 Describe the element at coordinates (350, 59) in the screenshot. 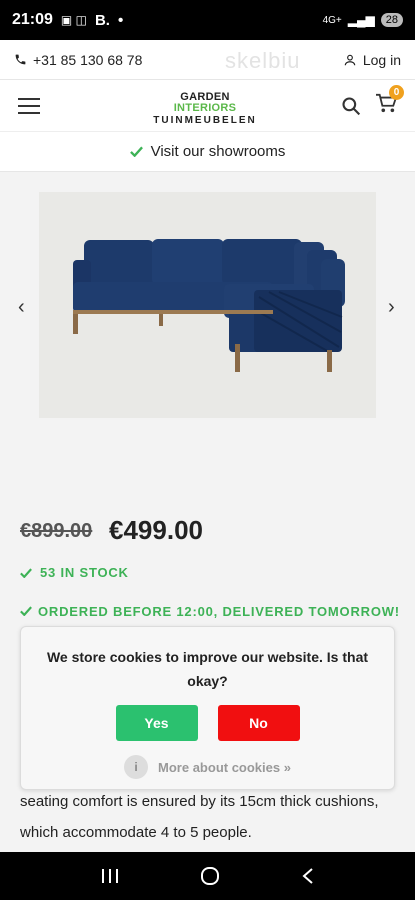

I see `user-icon` at that location.